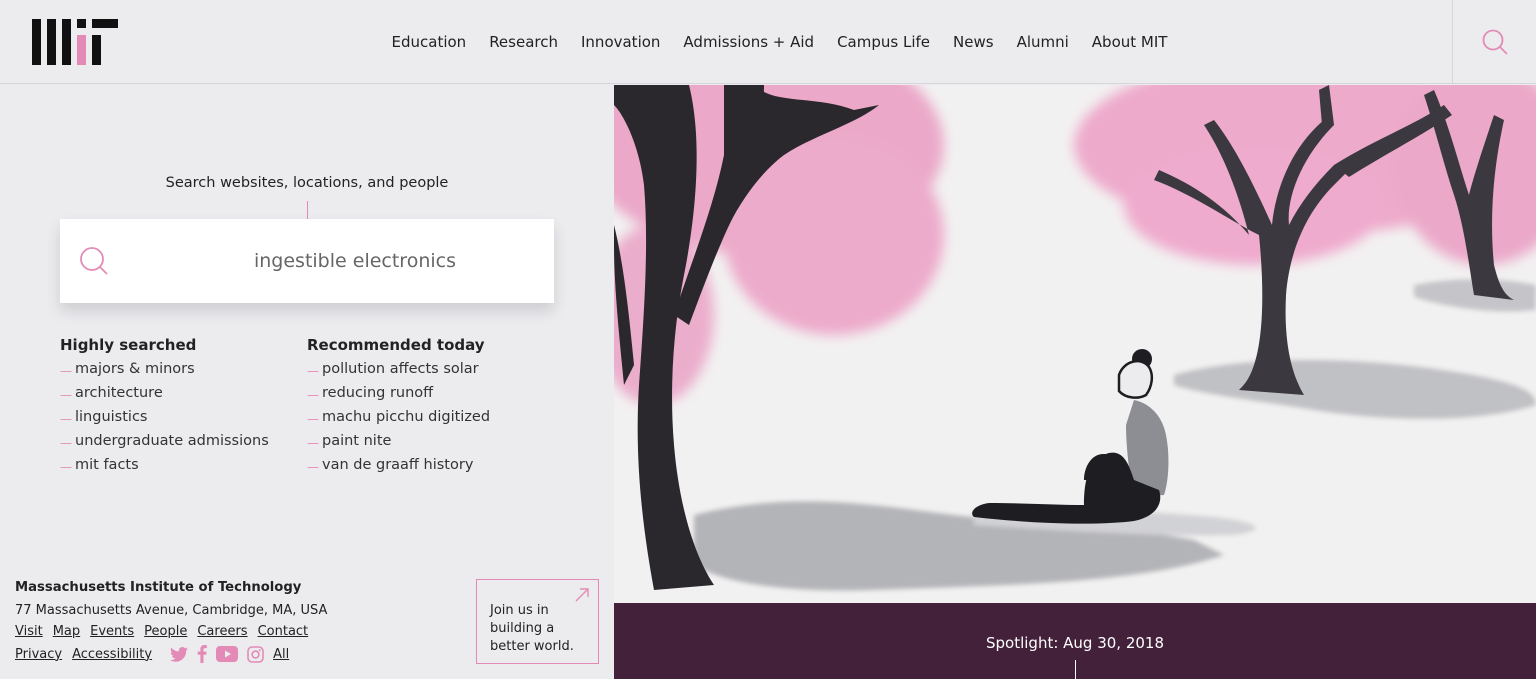 This screenshot has height=679, width=1536. What do you see at coordinates (164, 372) in the screenshot?
I see `list-item: — majors & minors` at bounding box center [164, 372].